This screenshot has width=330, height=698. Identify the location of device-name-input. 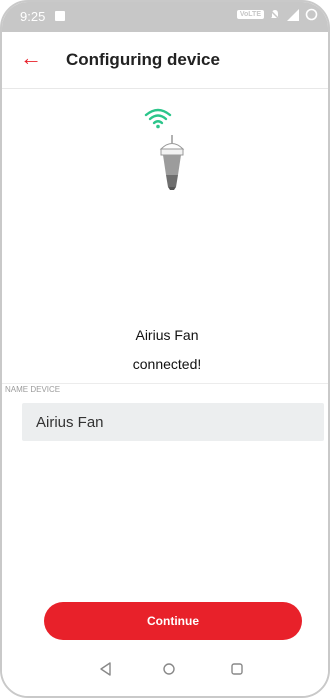
(173, 422).